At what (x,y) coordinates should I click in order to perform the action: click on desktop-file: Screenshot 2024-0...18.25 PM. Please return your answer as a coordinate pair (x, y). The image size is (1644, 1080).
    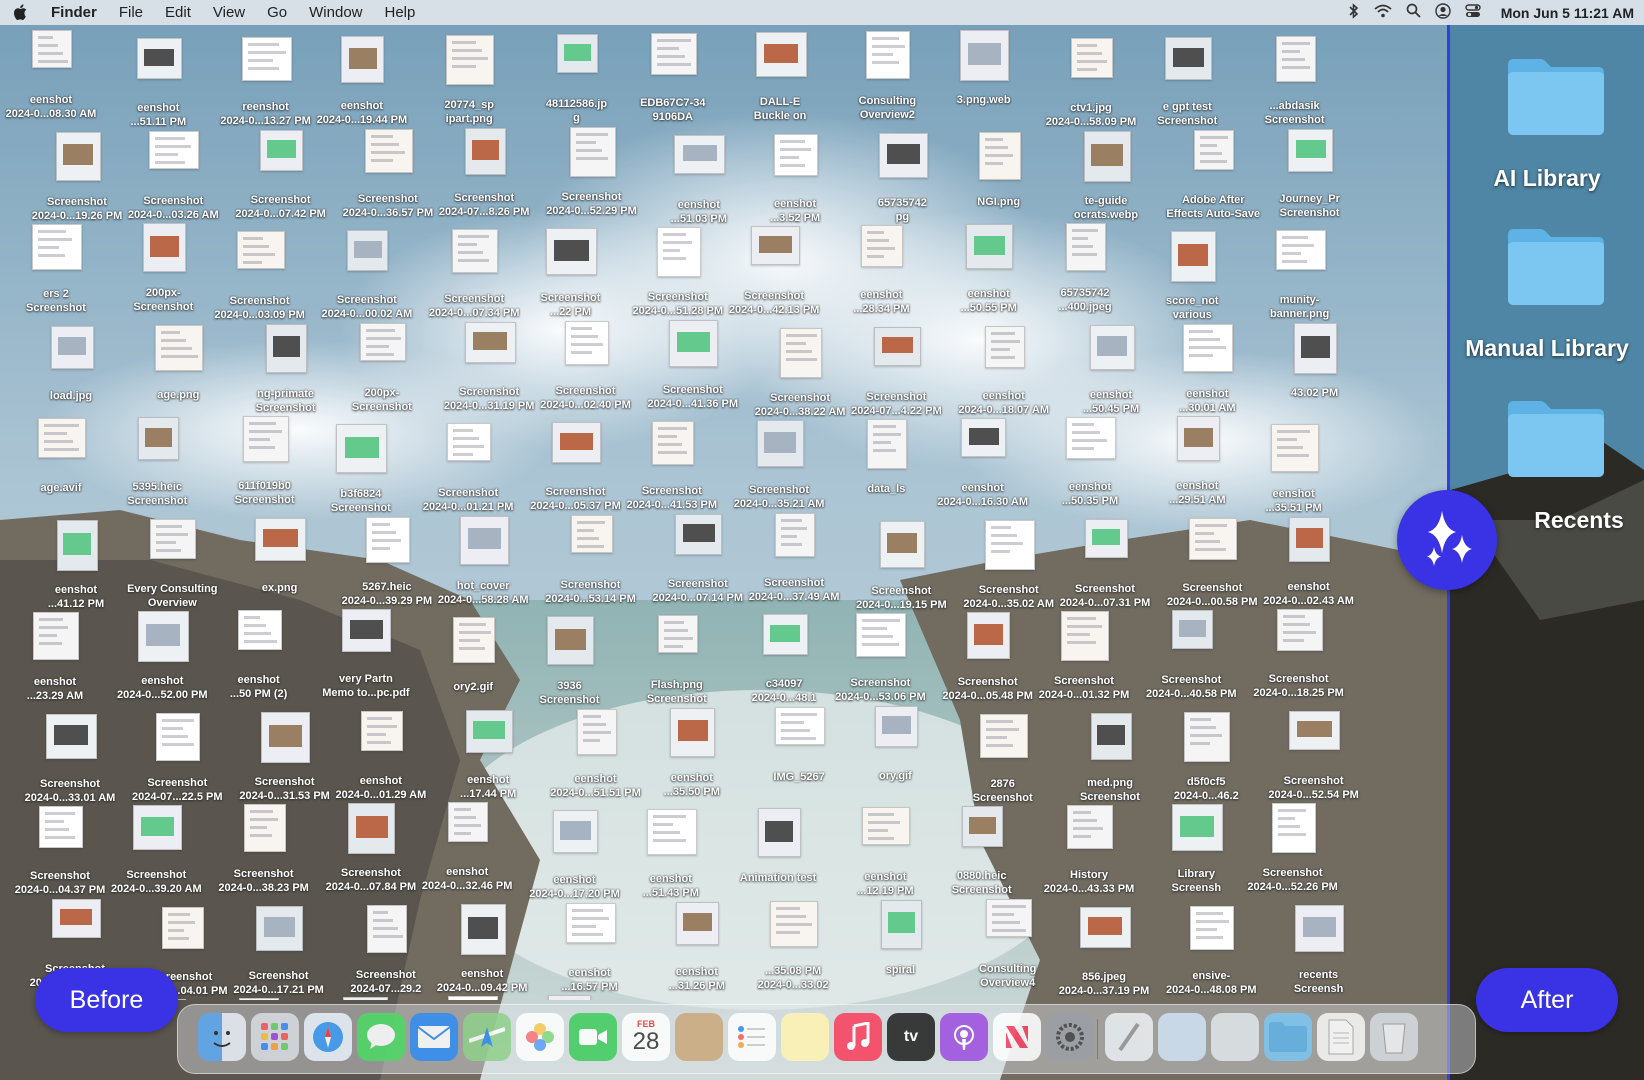
    Looking at the image, I should click on (1299, 659).